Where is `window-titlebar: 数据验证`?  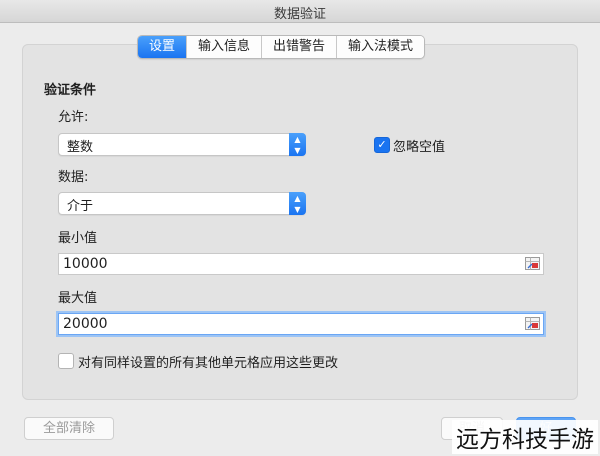
window-titlebar: 数据验证 is located at coordinates (300, 11).